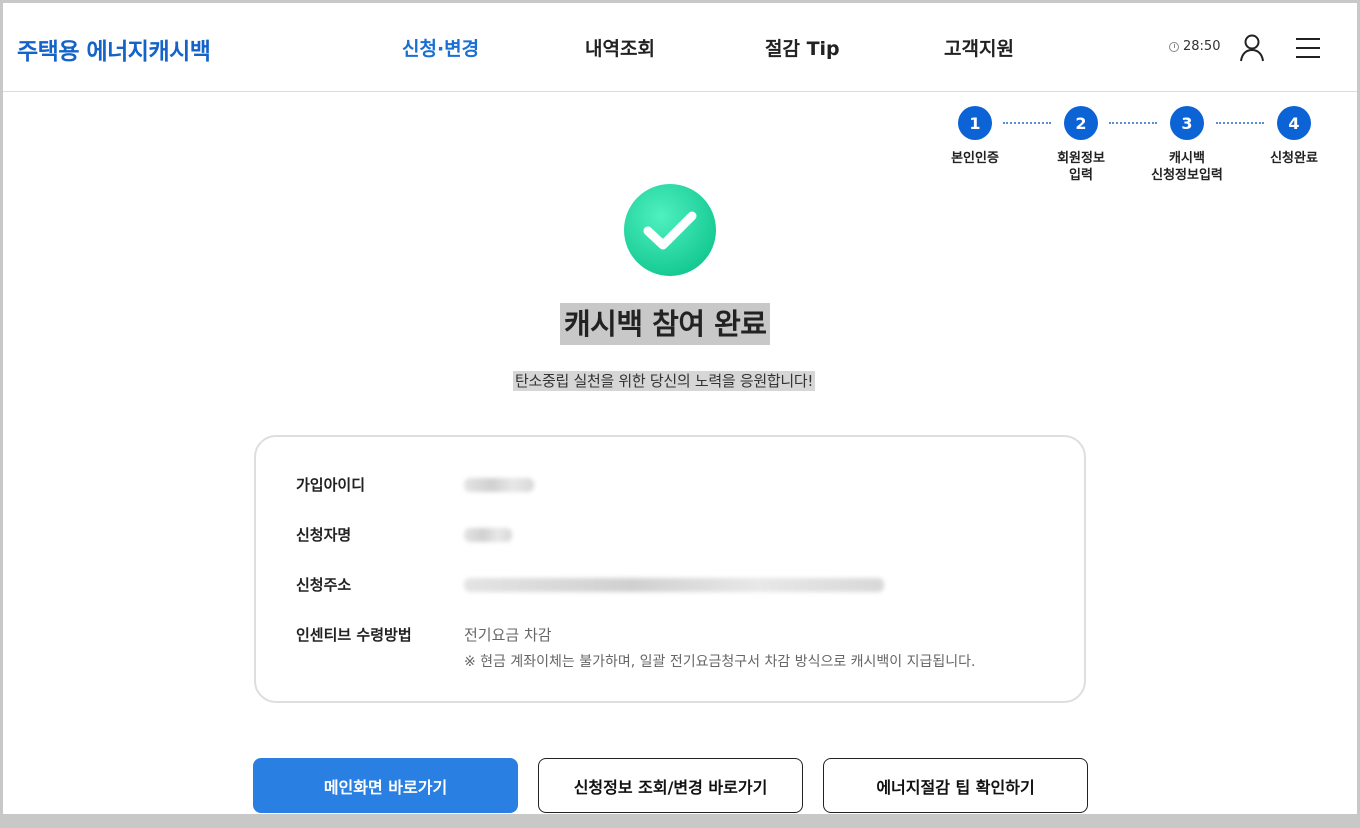 This screenshot has height=828, width=1360. What do you see at coordinates (975, 123) in the screenshot?
I see `step-1-circle: 1` at bounding box center [975, 123].